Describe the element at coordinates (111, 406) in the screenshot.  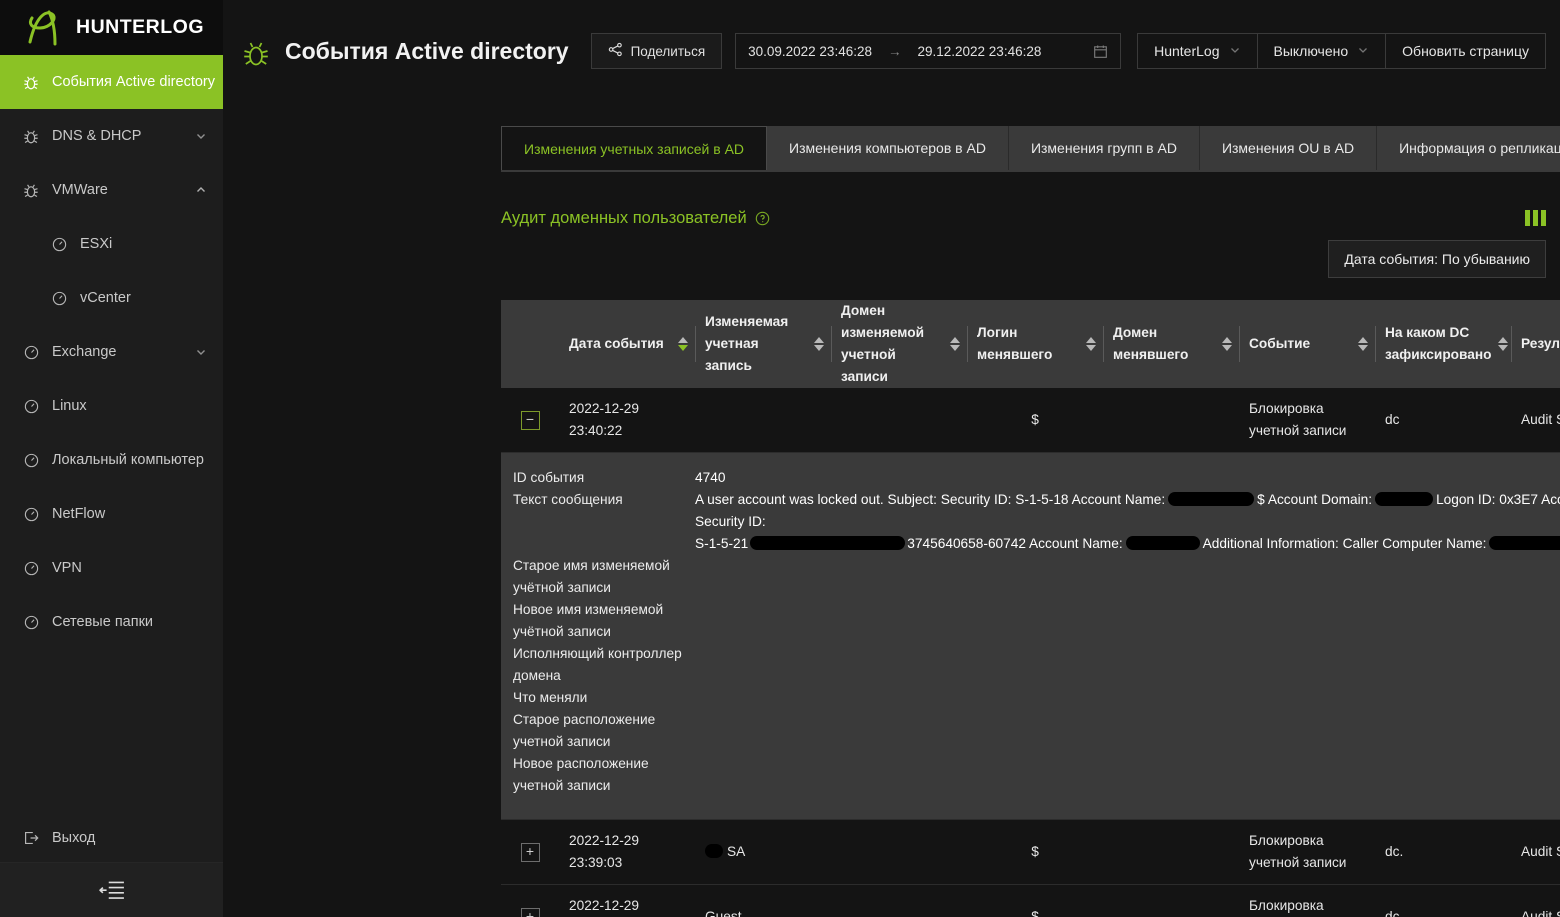
I see `sidebar-item-linux: Linux` at that location.